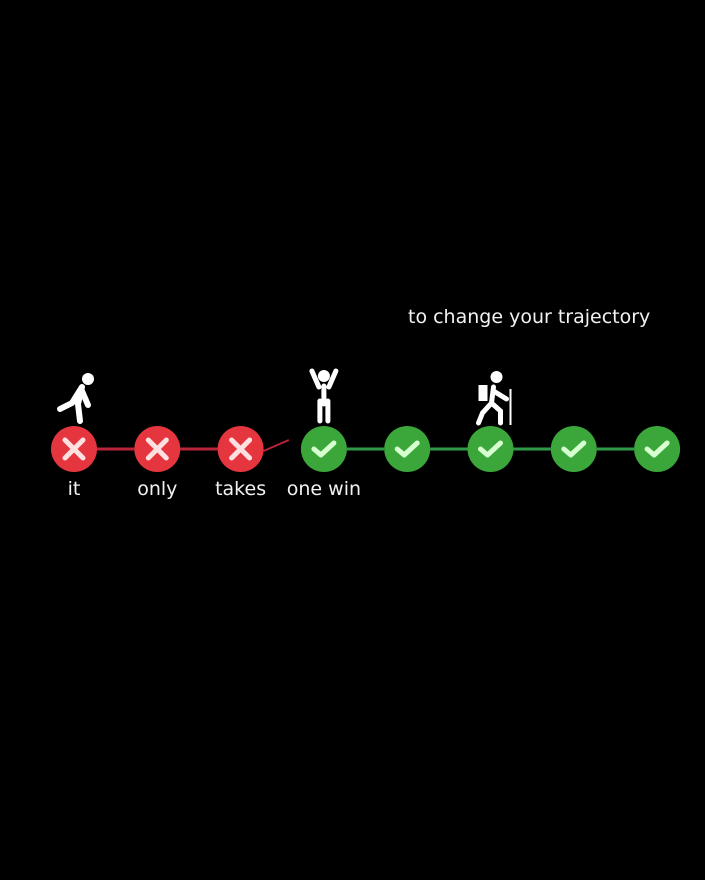  I want to click on broken-connector, so click(276, 445).